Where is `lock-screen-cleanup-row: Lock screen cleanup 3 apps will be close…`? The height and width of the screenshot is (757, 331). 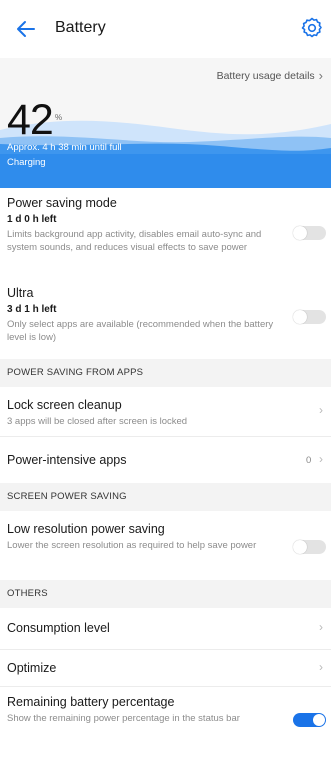 lock-screen-cleanup-row: Lock screen cleanup 3 apps will be close… is located at coordinates (165, 411).